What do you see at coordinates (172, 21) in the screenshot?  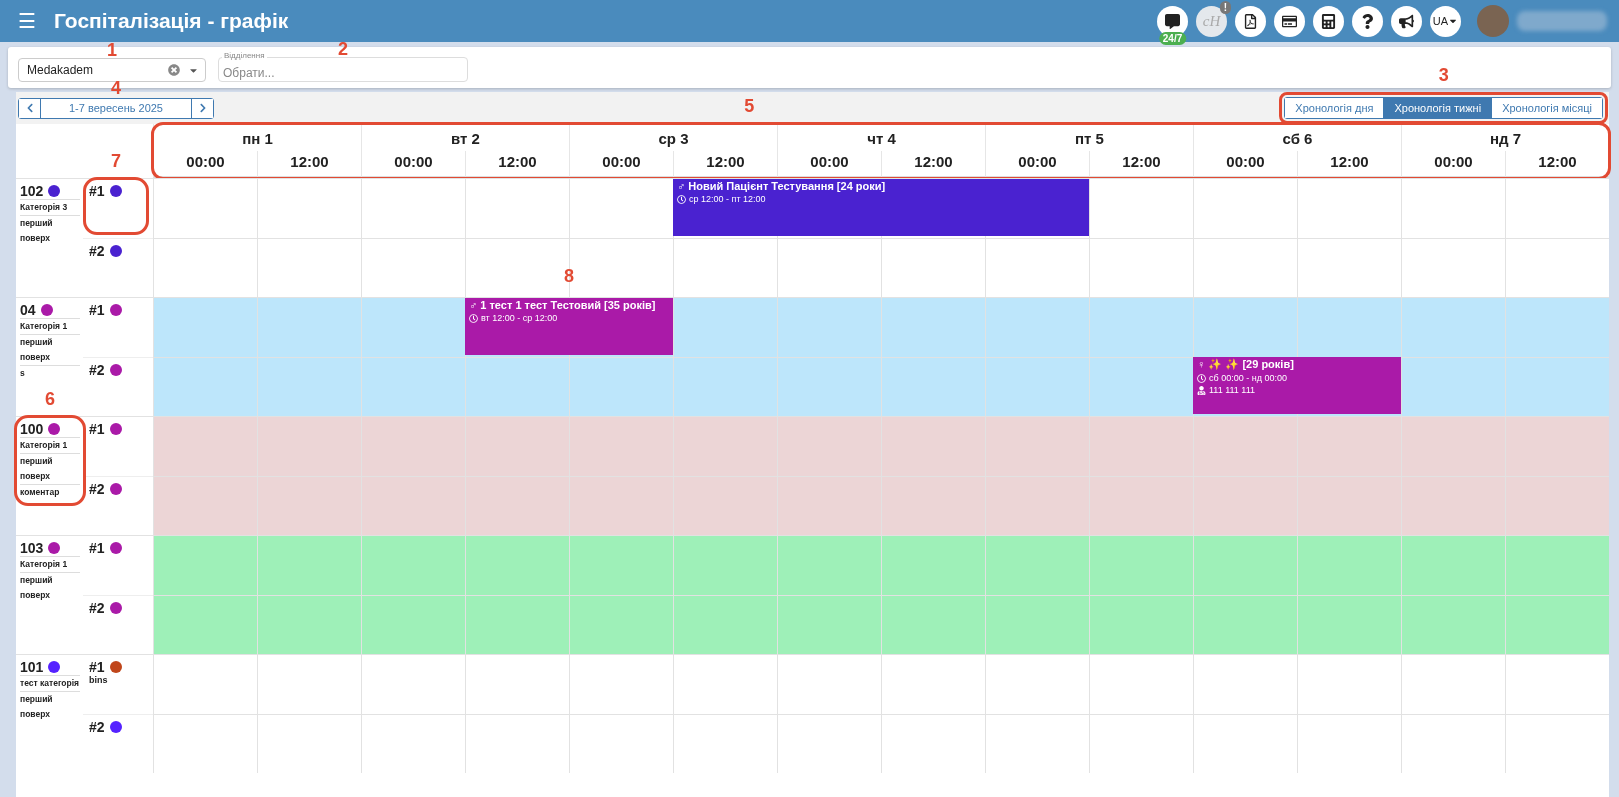 I see `page-title: Госпіталізація - графік` at bounding box center [172, 21].